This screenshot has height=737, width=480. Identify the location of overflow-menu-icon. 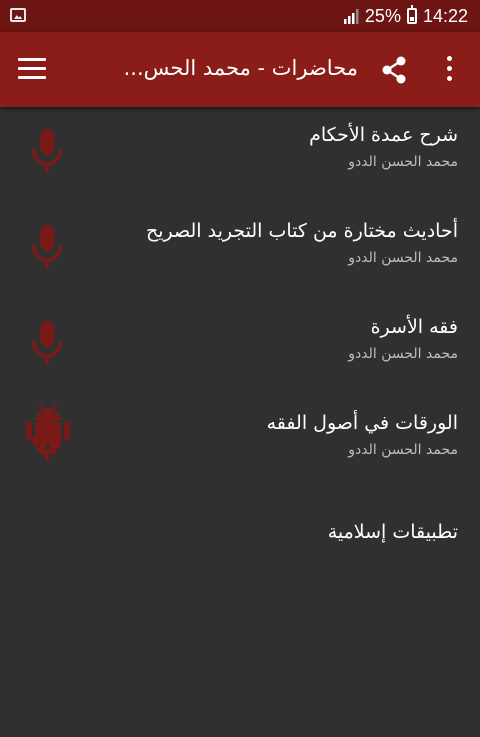
(450, 69).